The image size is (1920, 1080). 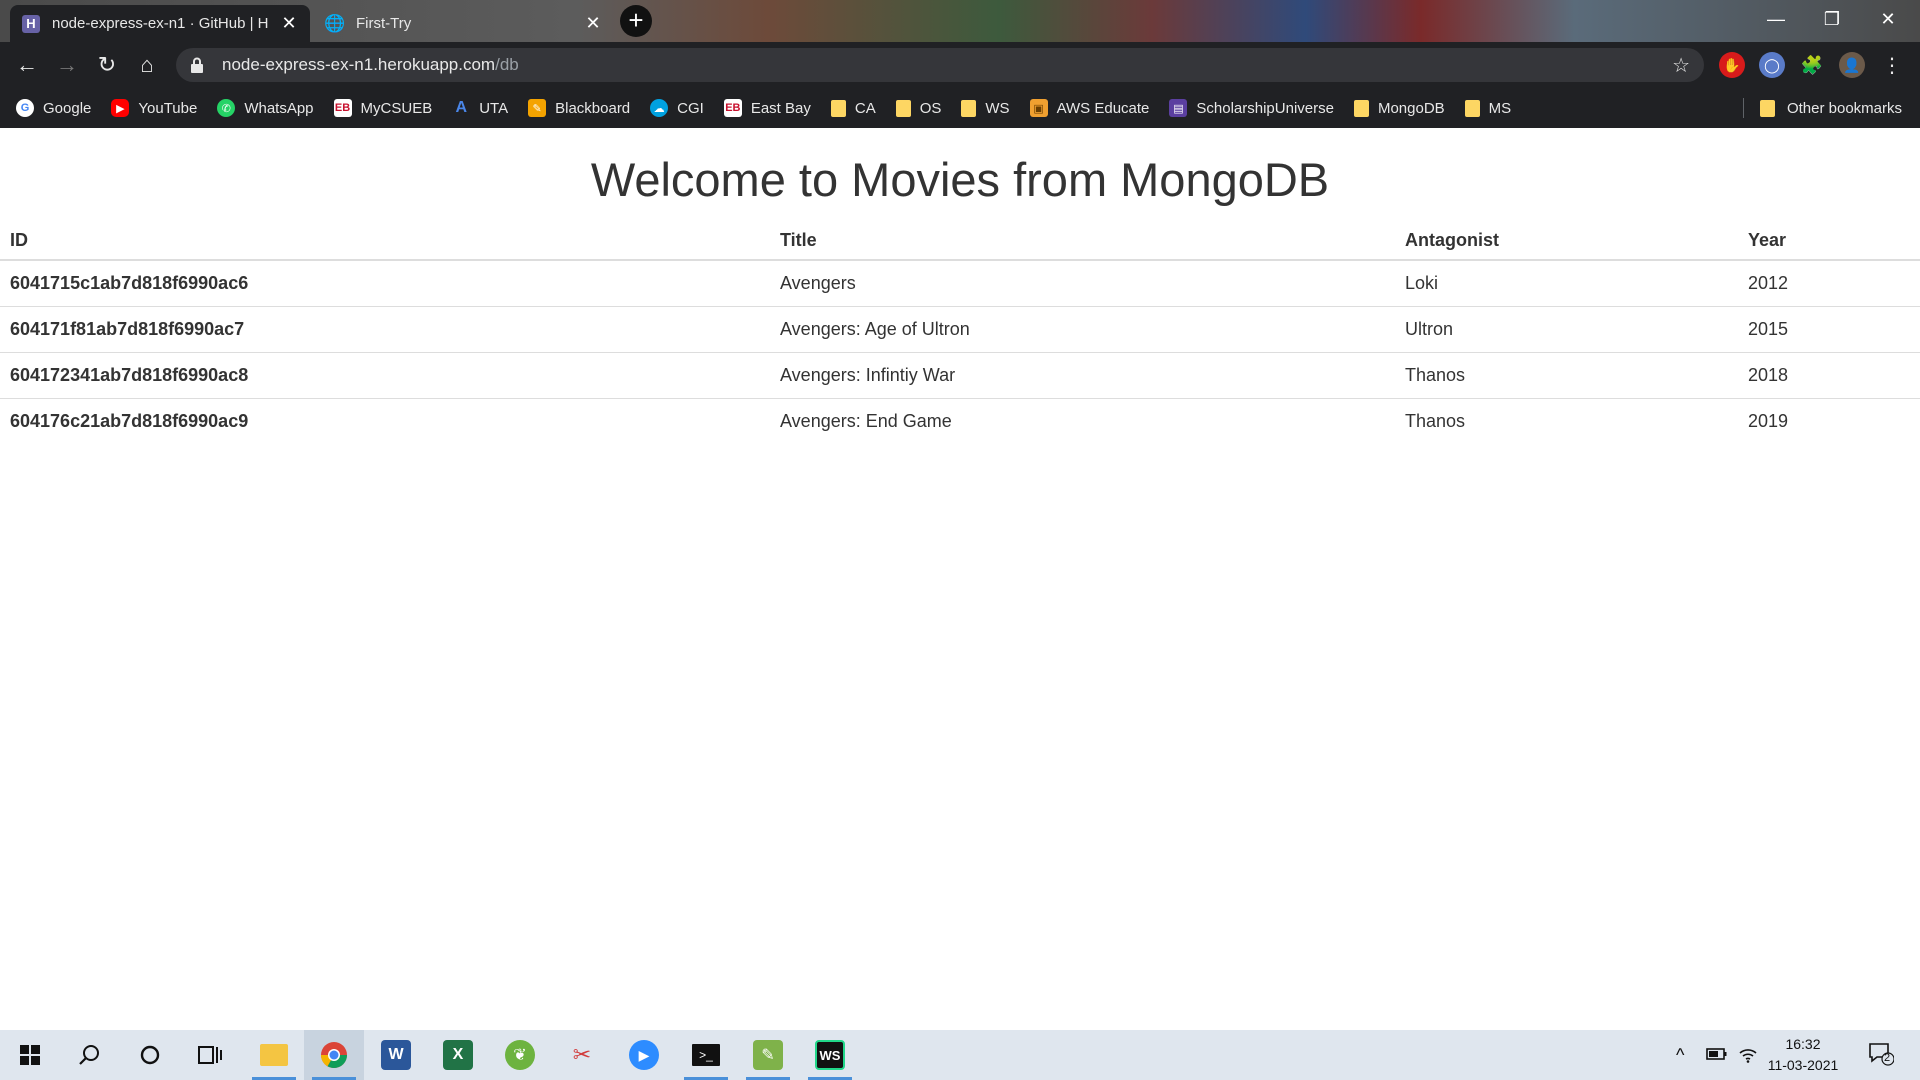 What do you see at coordinates (30, 1055) in the screenshot?
I see `start-button` at bounding box center [30, 1055].